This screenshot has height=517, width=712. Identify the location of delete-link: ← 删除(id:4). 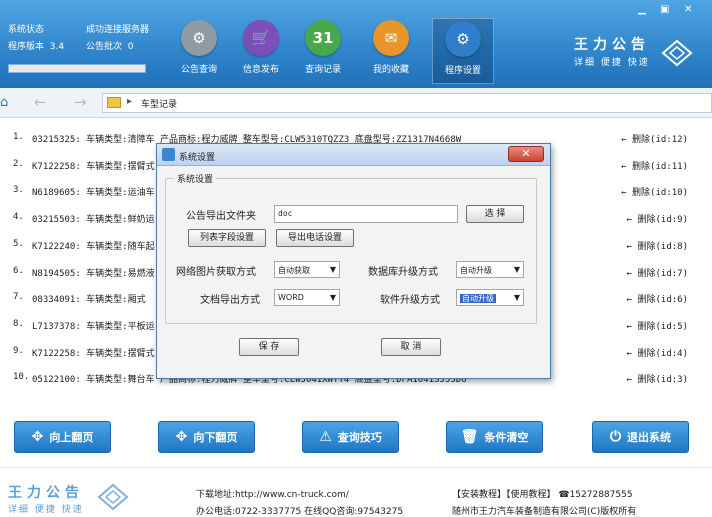
(657, 352).